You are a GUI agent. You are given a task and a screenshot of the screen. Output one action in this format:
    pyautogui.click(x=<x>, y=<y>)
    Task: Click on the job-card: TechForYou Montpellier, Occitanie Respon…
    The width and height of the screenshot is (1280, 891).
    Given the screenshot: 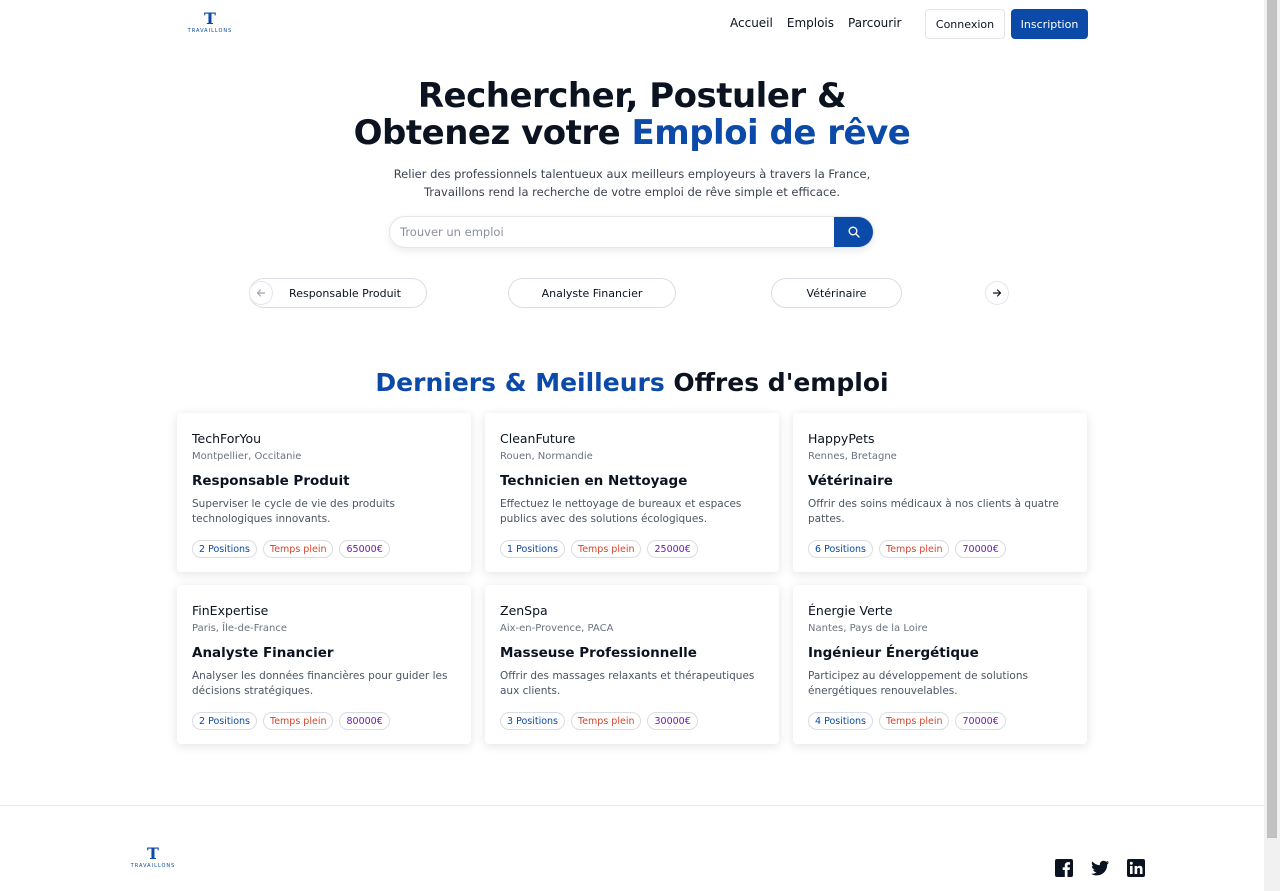 What is the action you would take?
    pyautogui.click(x=324, y=492)
    